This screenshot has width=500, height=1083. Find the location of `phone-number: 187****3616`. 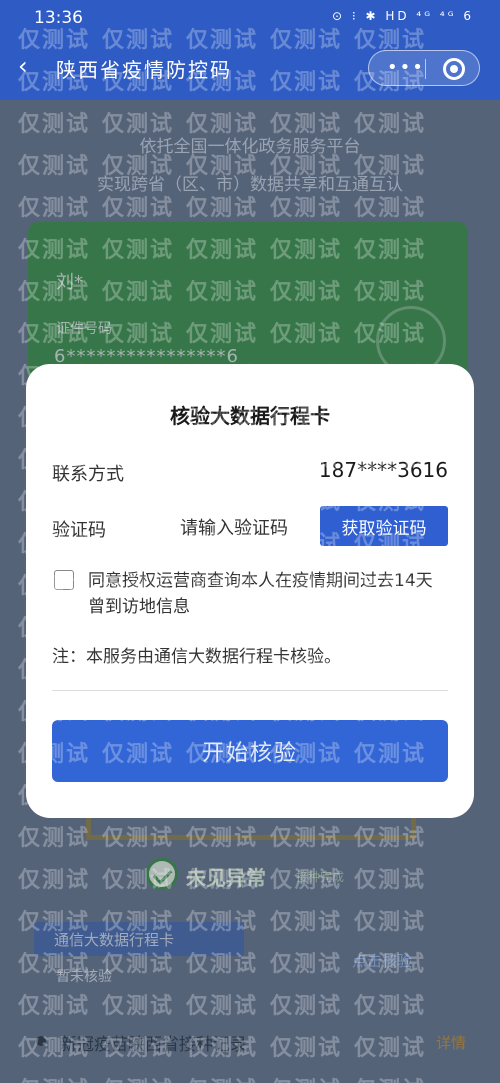

phone-number: 187****3616 is located at coordinates (383, 470).